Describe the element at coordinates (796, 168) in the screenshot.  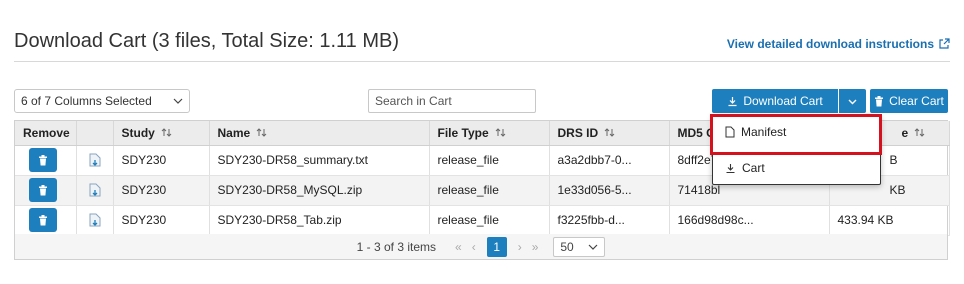
I see `menu-item-cart: Cart` at that location.